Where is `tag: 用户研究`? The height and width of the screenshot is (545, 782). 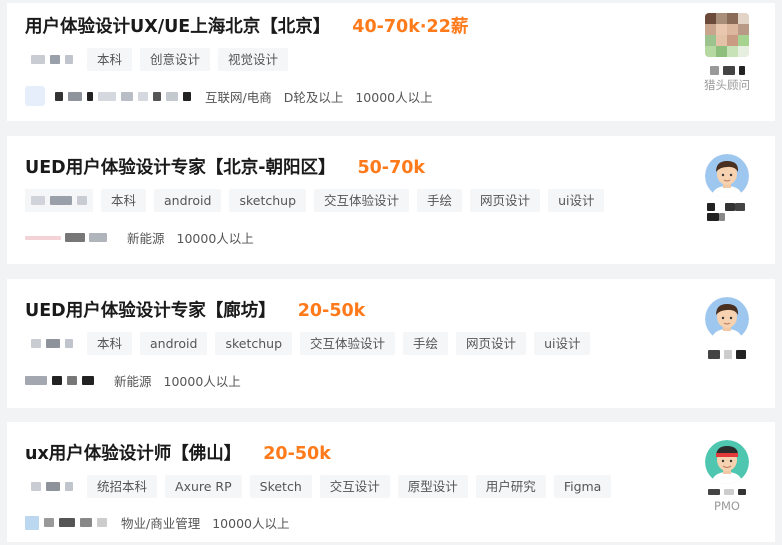
tag: 用户研究 is located at coordinates (510, 486).